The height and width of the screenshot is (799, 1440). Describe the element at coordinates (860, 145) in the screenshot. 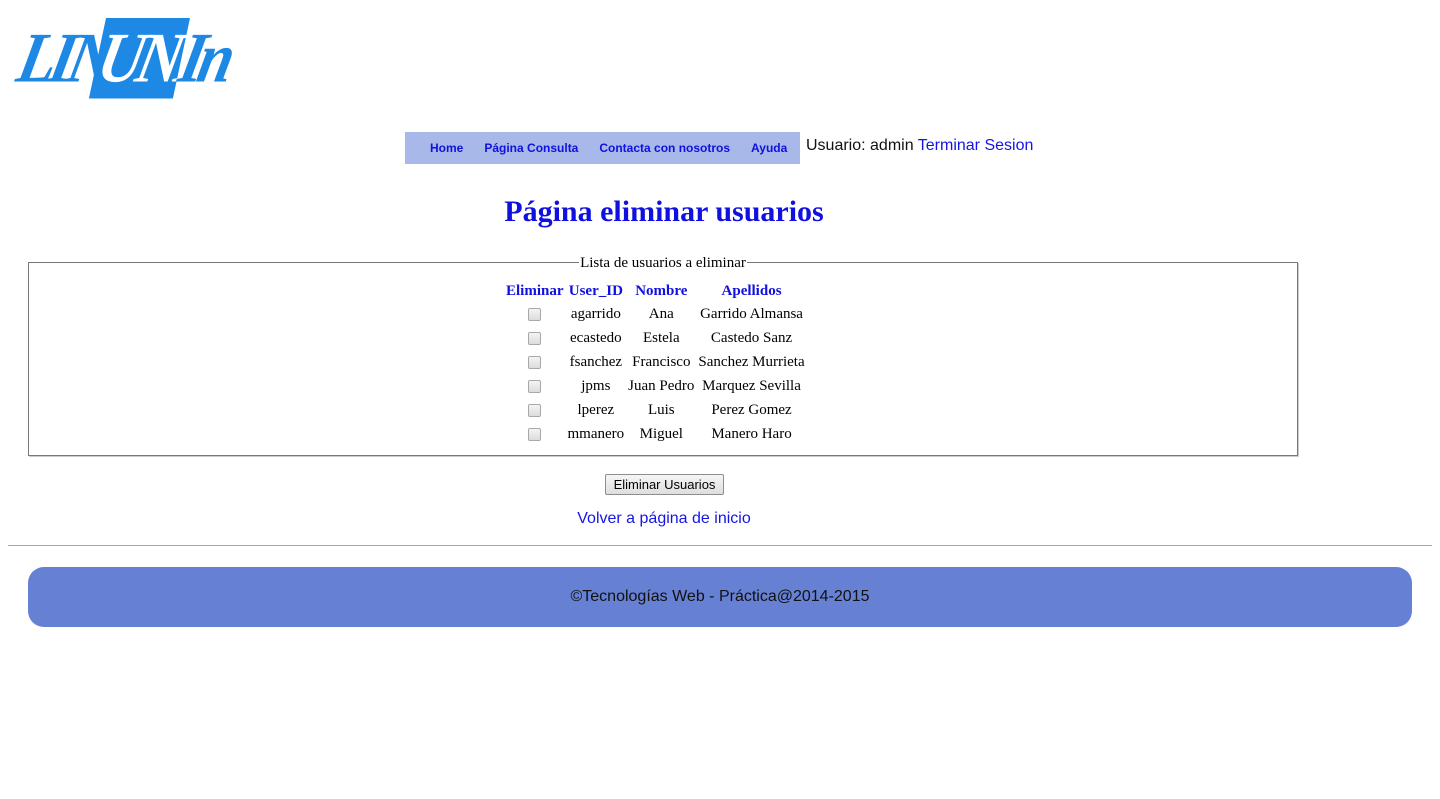

I see `user-label: Usuario: admin` at that location.